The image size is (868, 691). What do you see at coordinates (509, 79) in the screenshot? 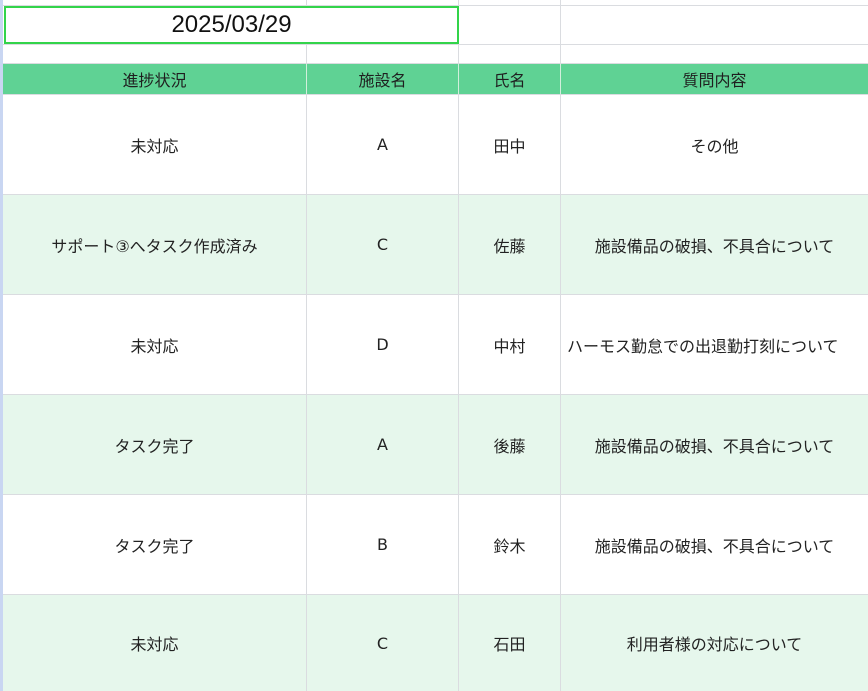
I see `header-name: 氏名` at bounding box center [509, 79].